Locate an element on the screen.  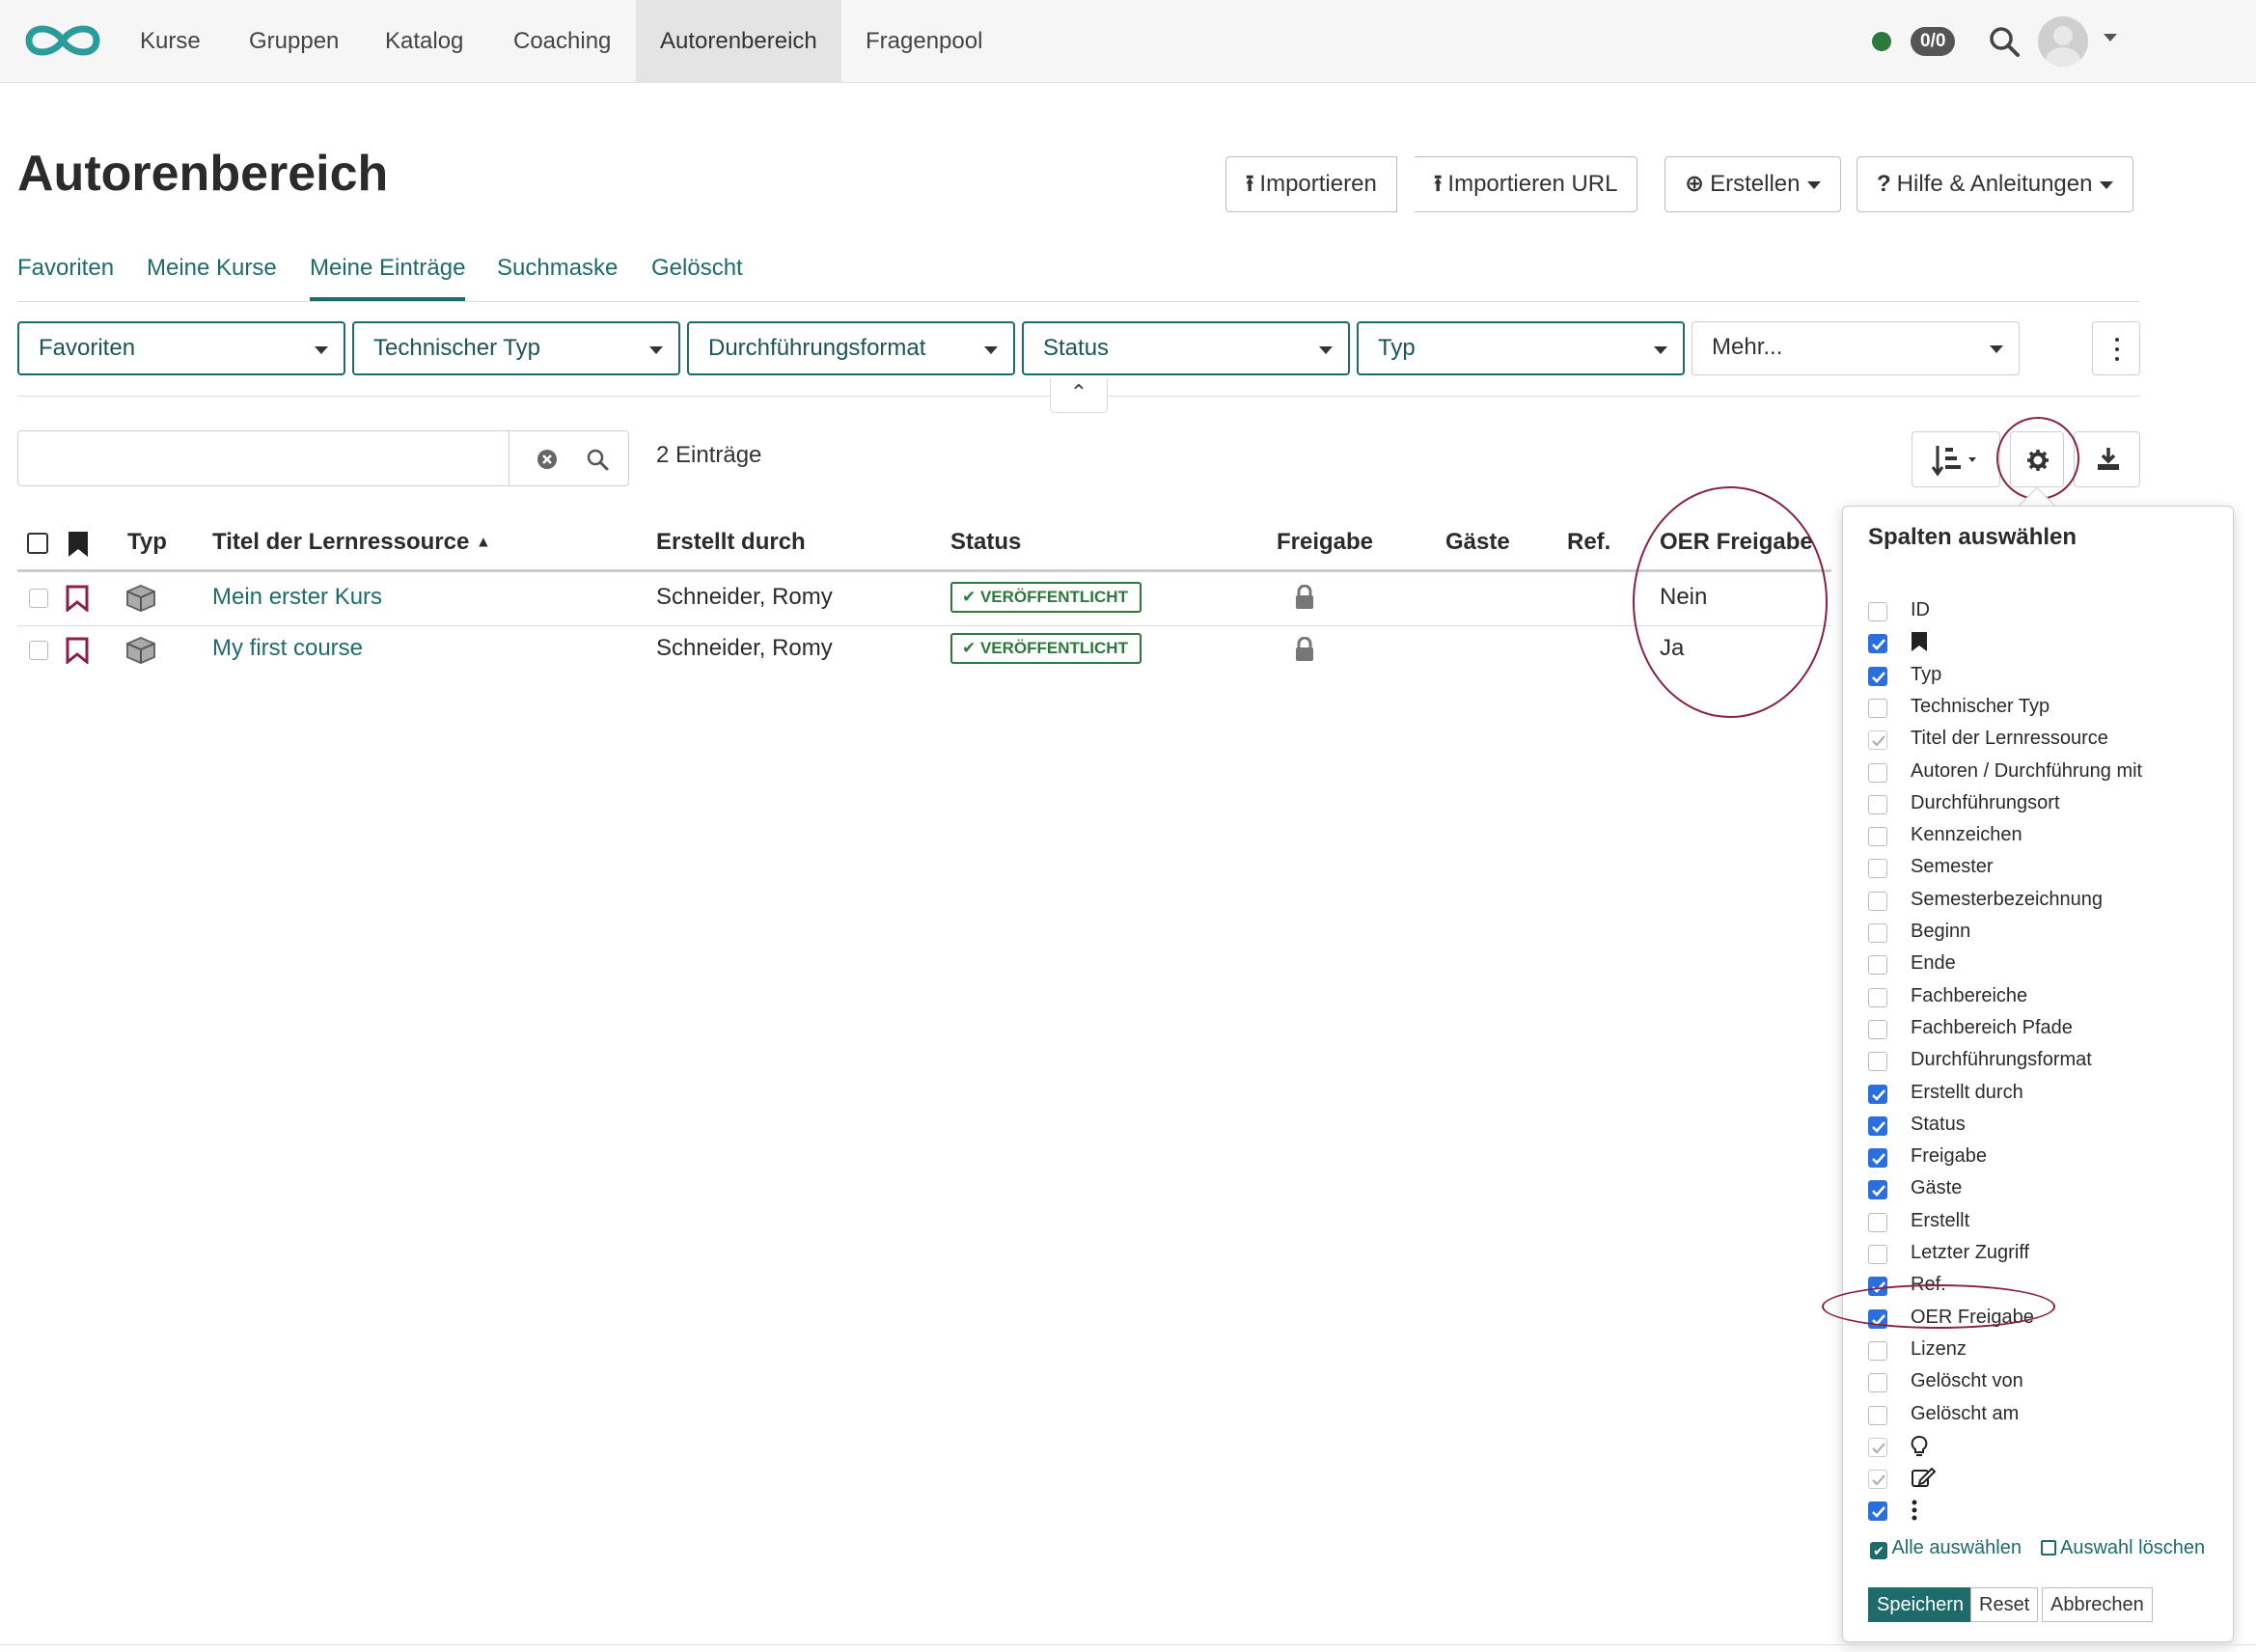
column-option: Semesterbezeichnung is located at coordinates (2046, 899).